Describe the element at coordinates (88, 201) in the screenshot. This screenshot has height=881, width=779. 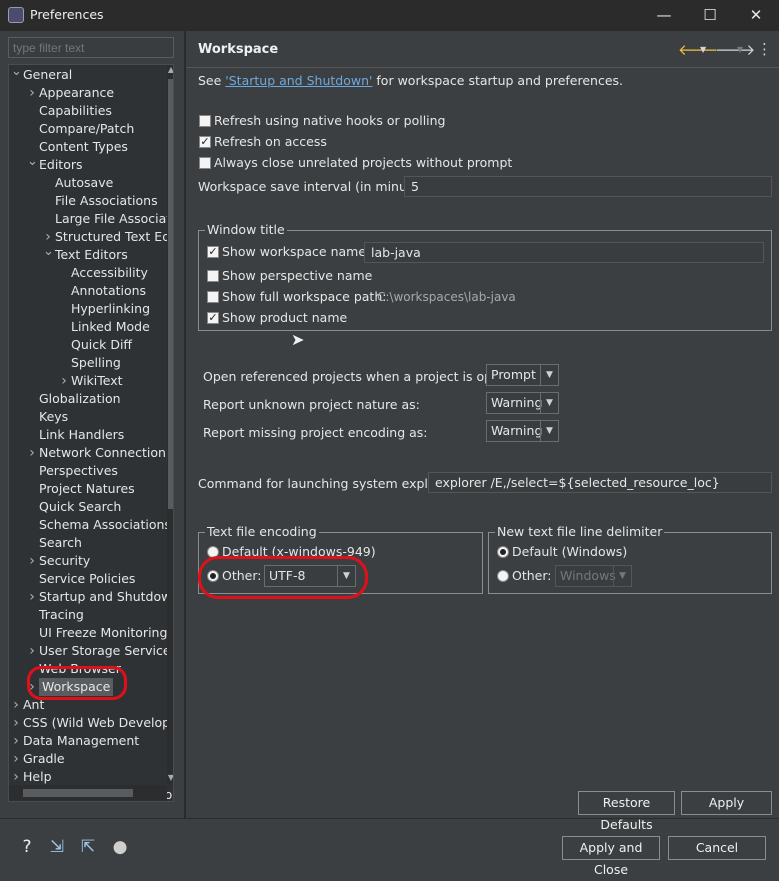
I see `tree-item: File Associations` at that location.